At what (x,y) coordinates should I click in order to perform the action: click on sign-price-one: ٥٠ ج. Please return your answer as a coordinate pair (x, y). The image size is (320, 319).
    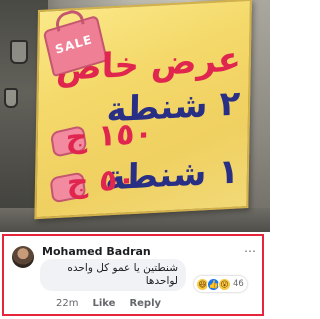
    Looking at the image, I should click on (101, 181).